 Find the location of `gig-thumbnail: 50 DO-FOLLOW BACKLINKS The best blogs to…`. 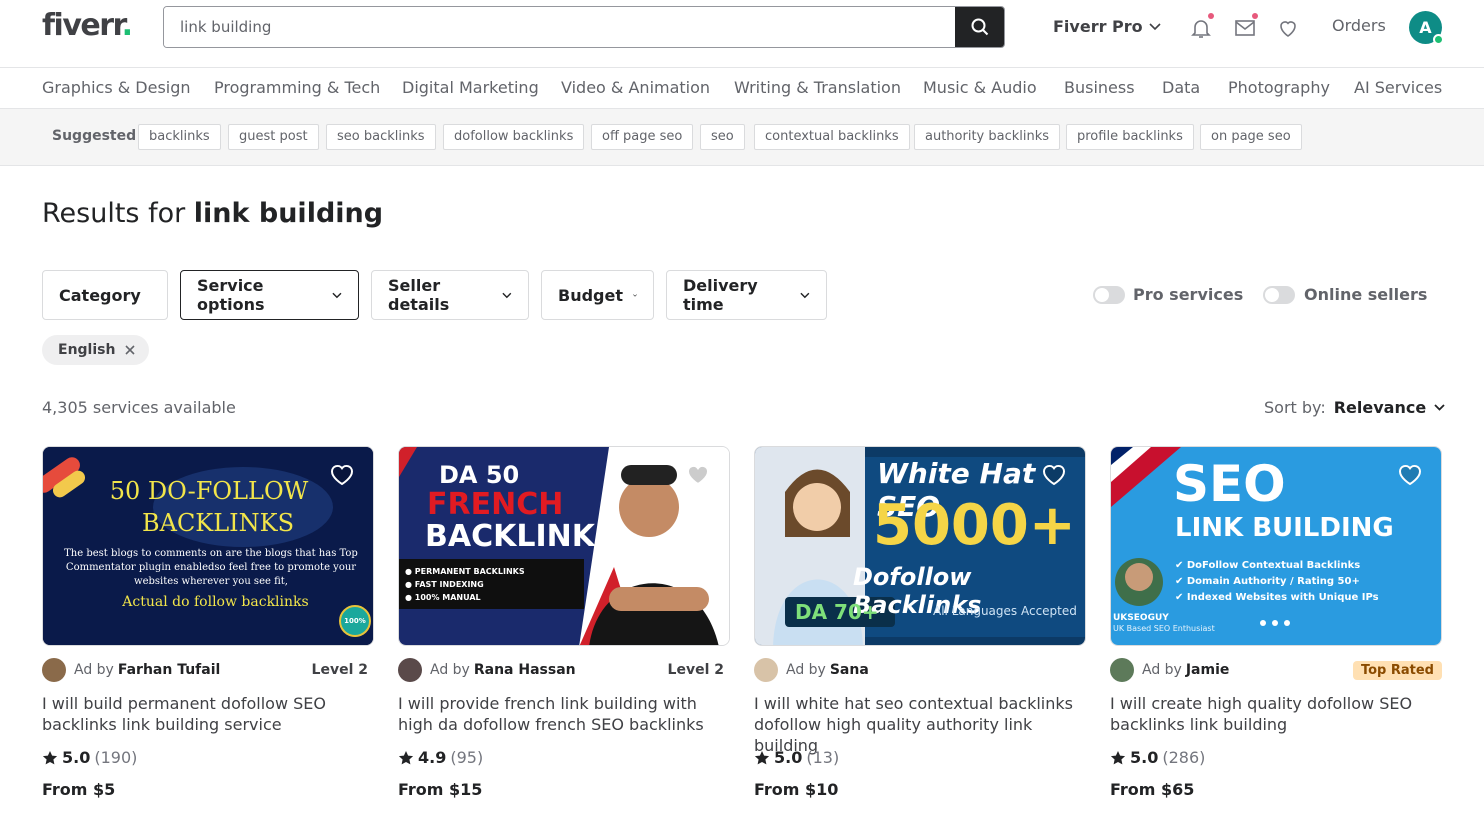

gig-thumbnail: 50 DO-FOLLOW BACKLINKS The best blogs to… is located at coordinates (208, 546).